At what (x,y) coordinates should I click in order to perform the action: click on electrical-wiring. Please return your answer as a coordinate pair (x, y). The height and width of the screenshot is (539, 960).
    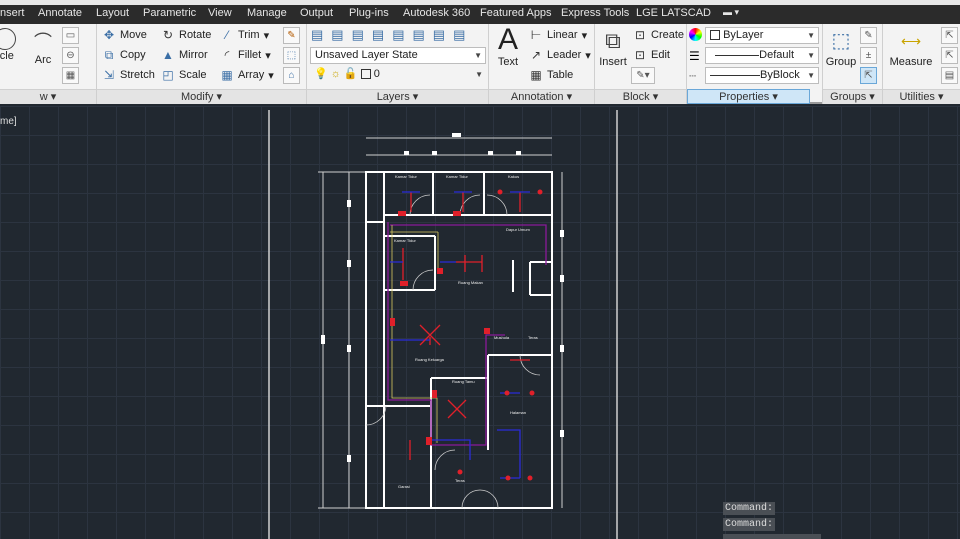
    Looking at the image, I should click on (467, 335).